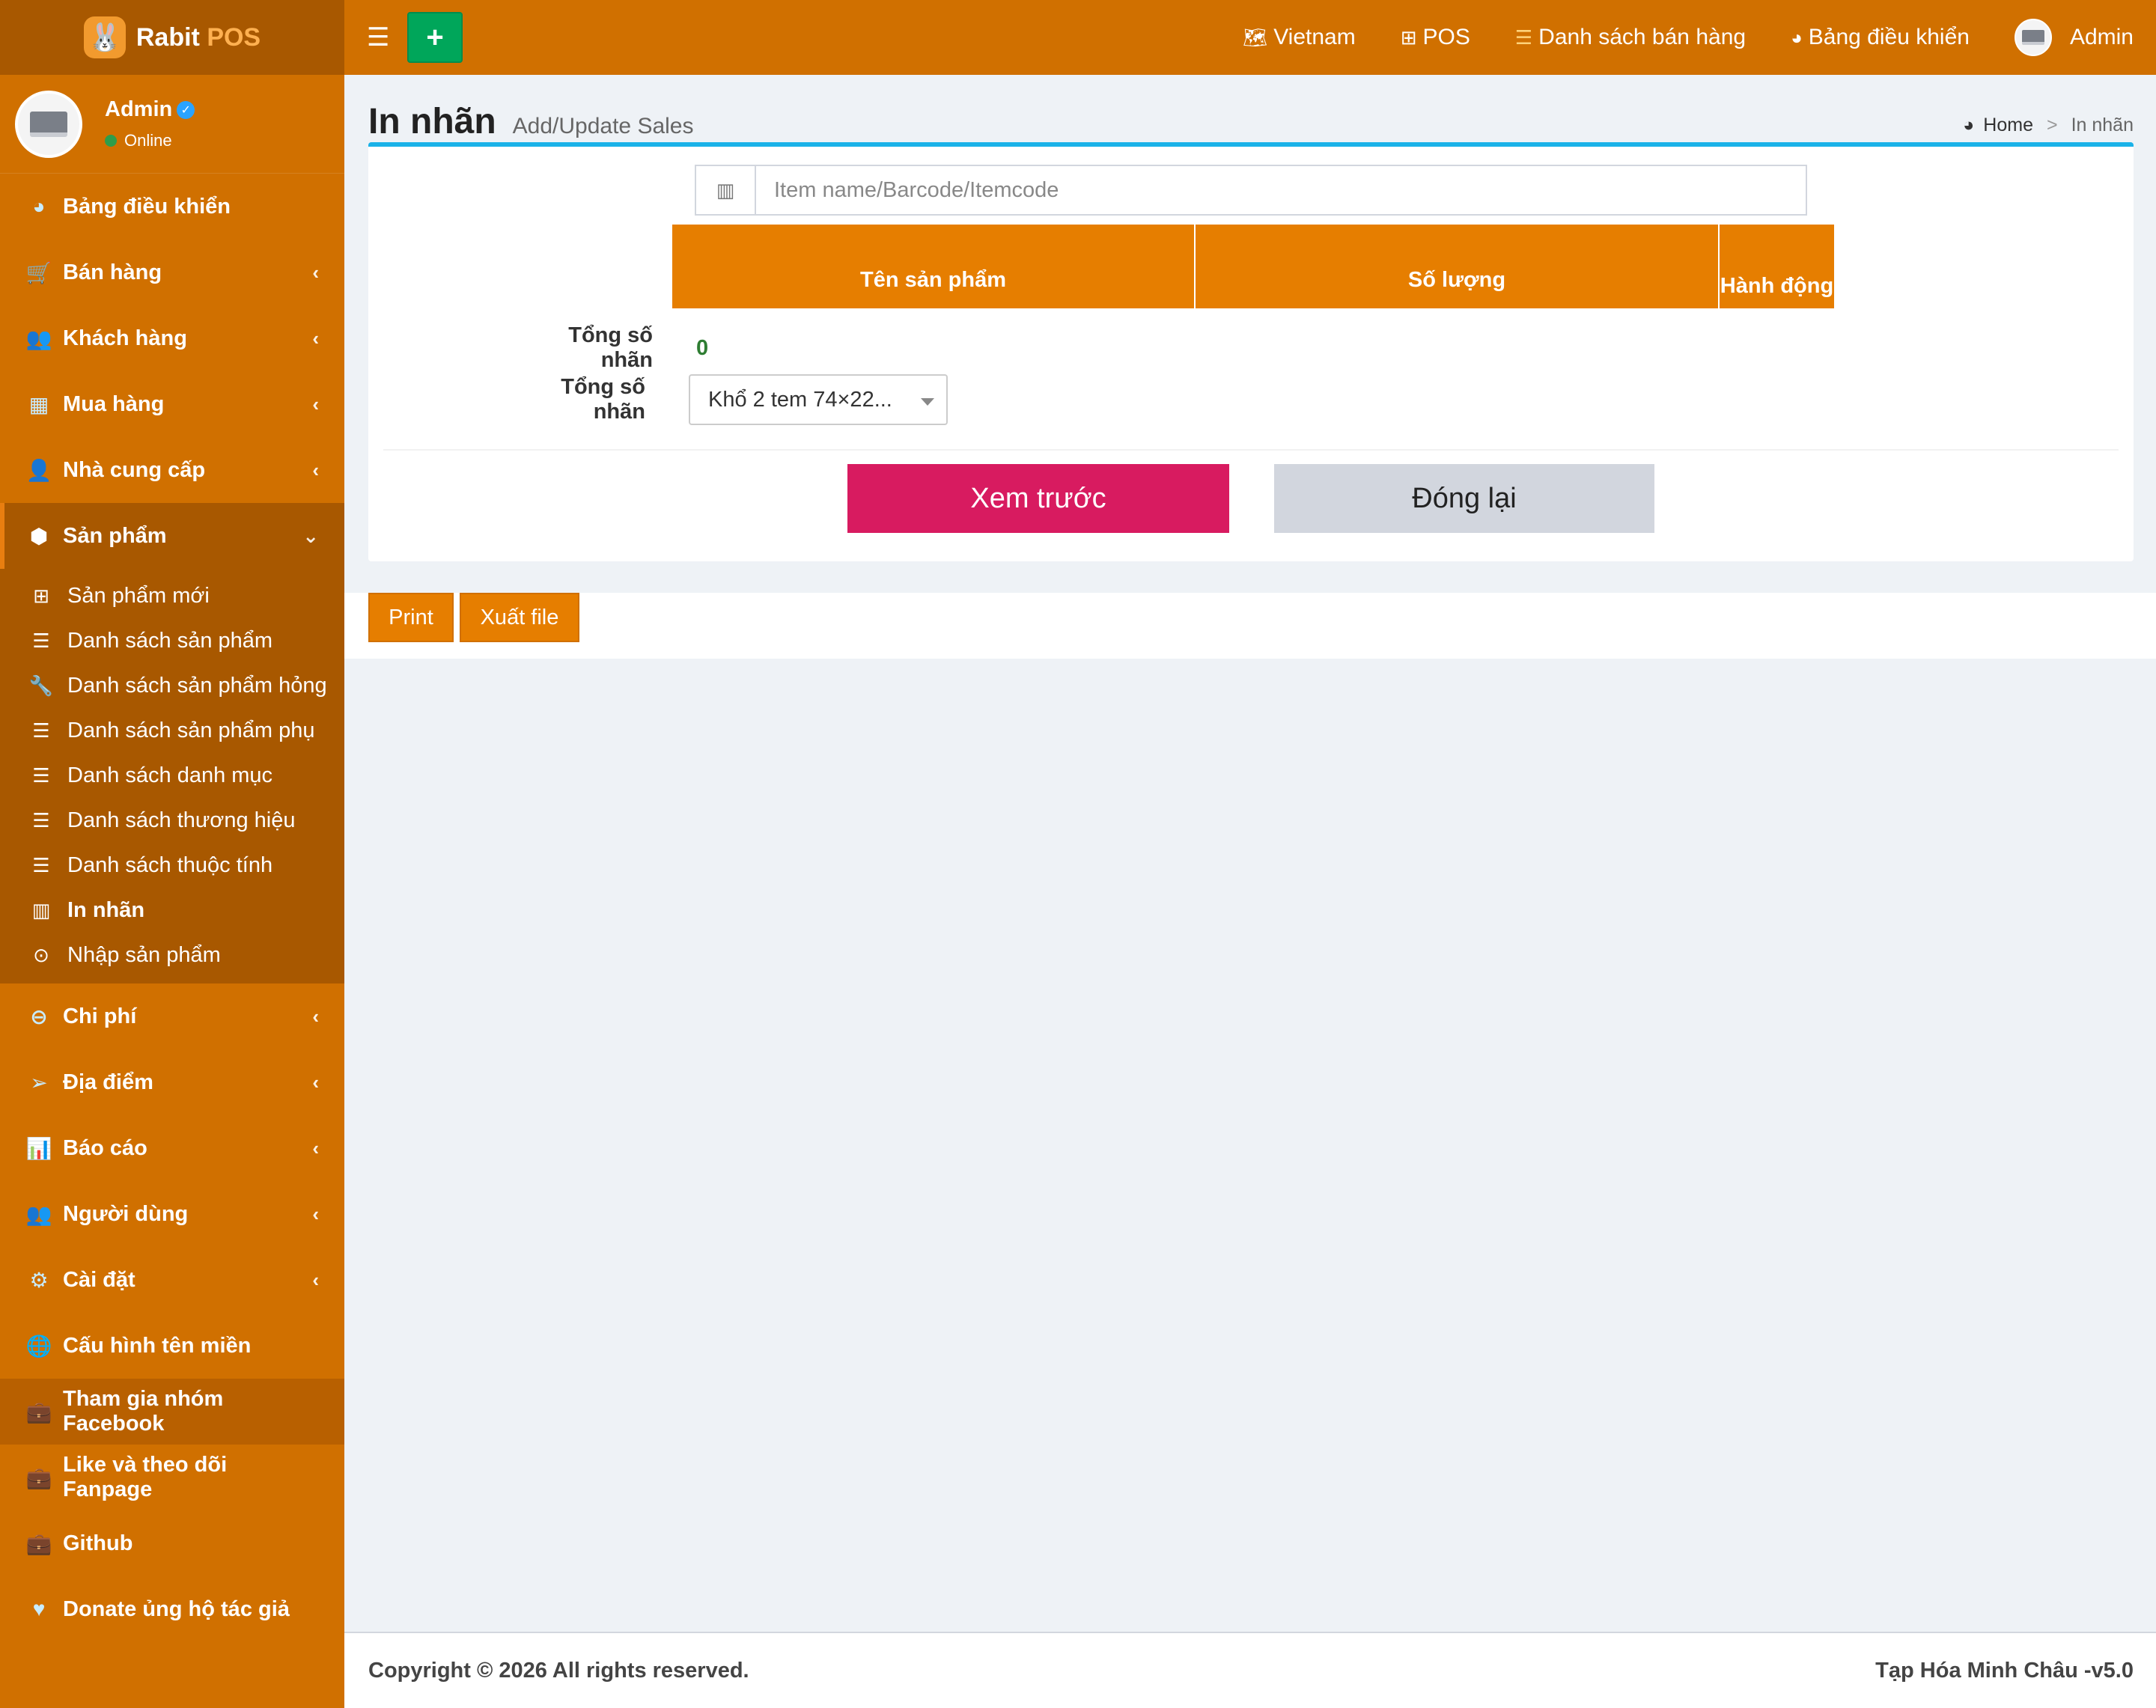  I want to click on close-button: Đóng lại, so click(1464, 498).